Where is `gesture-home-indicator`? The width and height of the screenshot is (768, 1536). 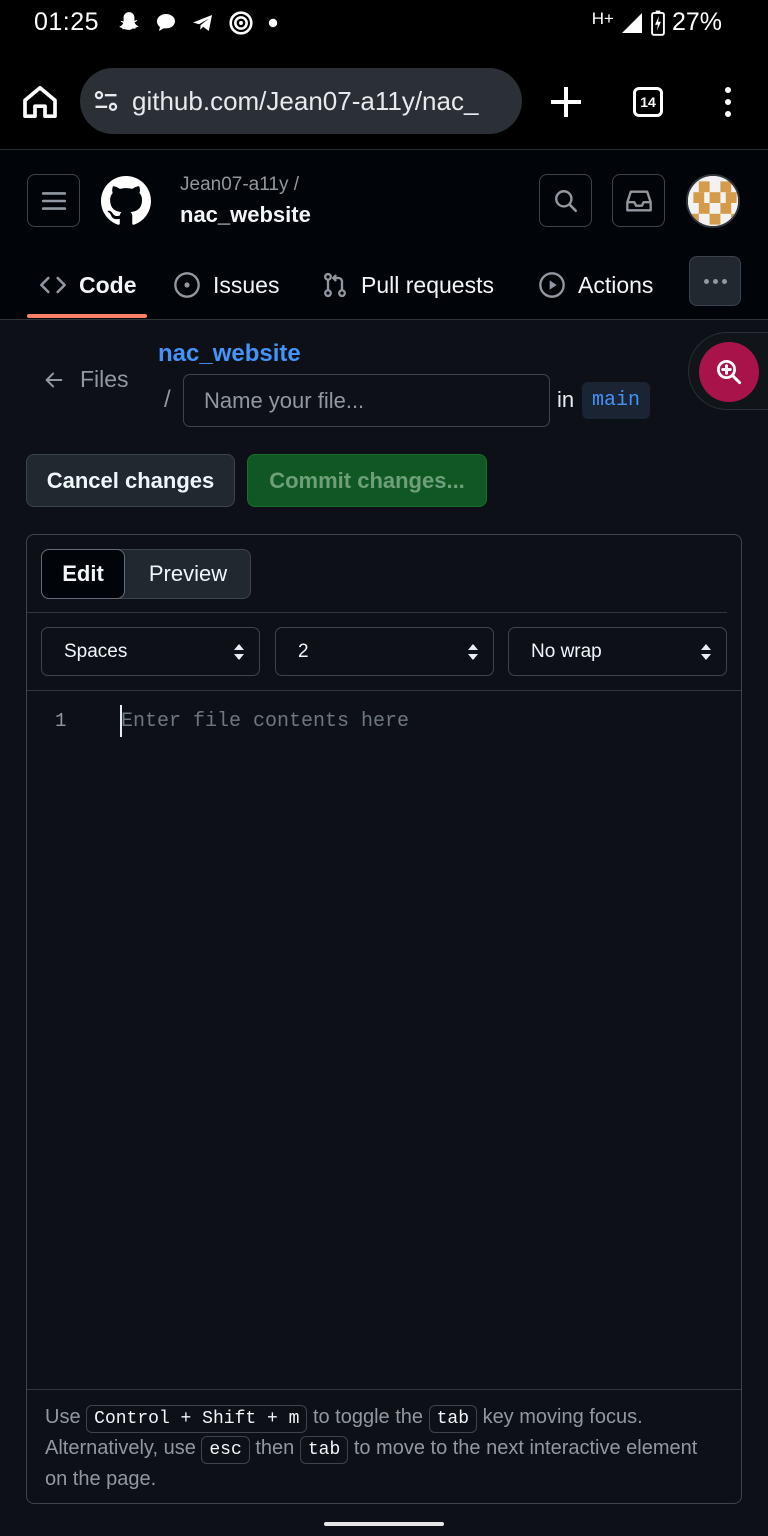 gesture-home-indicator is located at coordinates (384, 1524).